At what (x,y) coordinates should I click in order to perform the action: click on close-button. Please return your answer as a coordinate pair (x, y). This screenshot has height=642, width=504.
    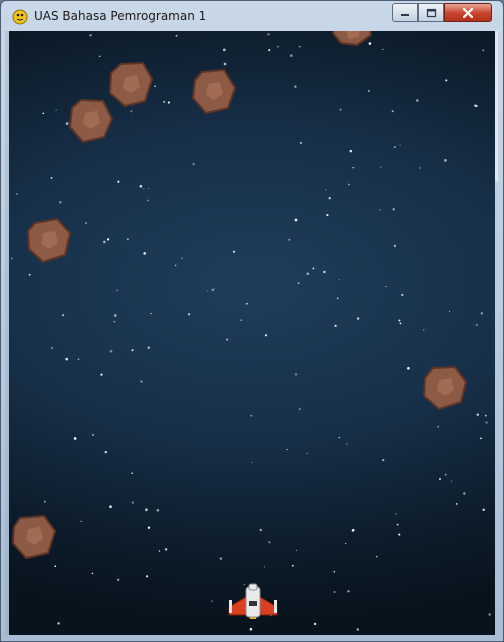
    Looking at the image, I should click on (468, 12).